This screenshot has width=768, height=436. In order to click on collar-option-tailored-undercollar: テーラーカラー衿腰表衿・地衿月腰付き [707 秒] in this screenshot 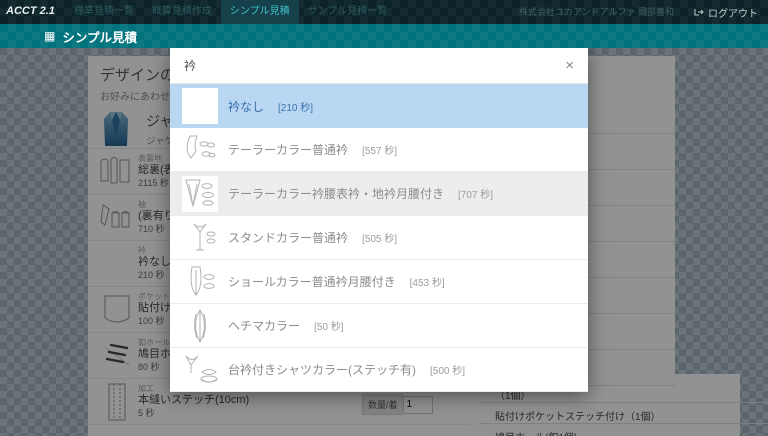, I will do `click(379, 194)`.